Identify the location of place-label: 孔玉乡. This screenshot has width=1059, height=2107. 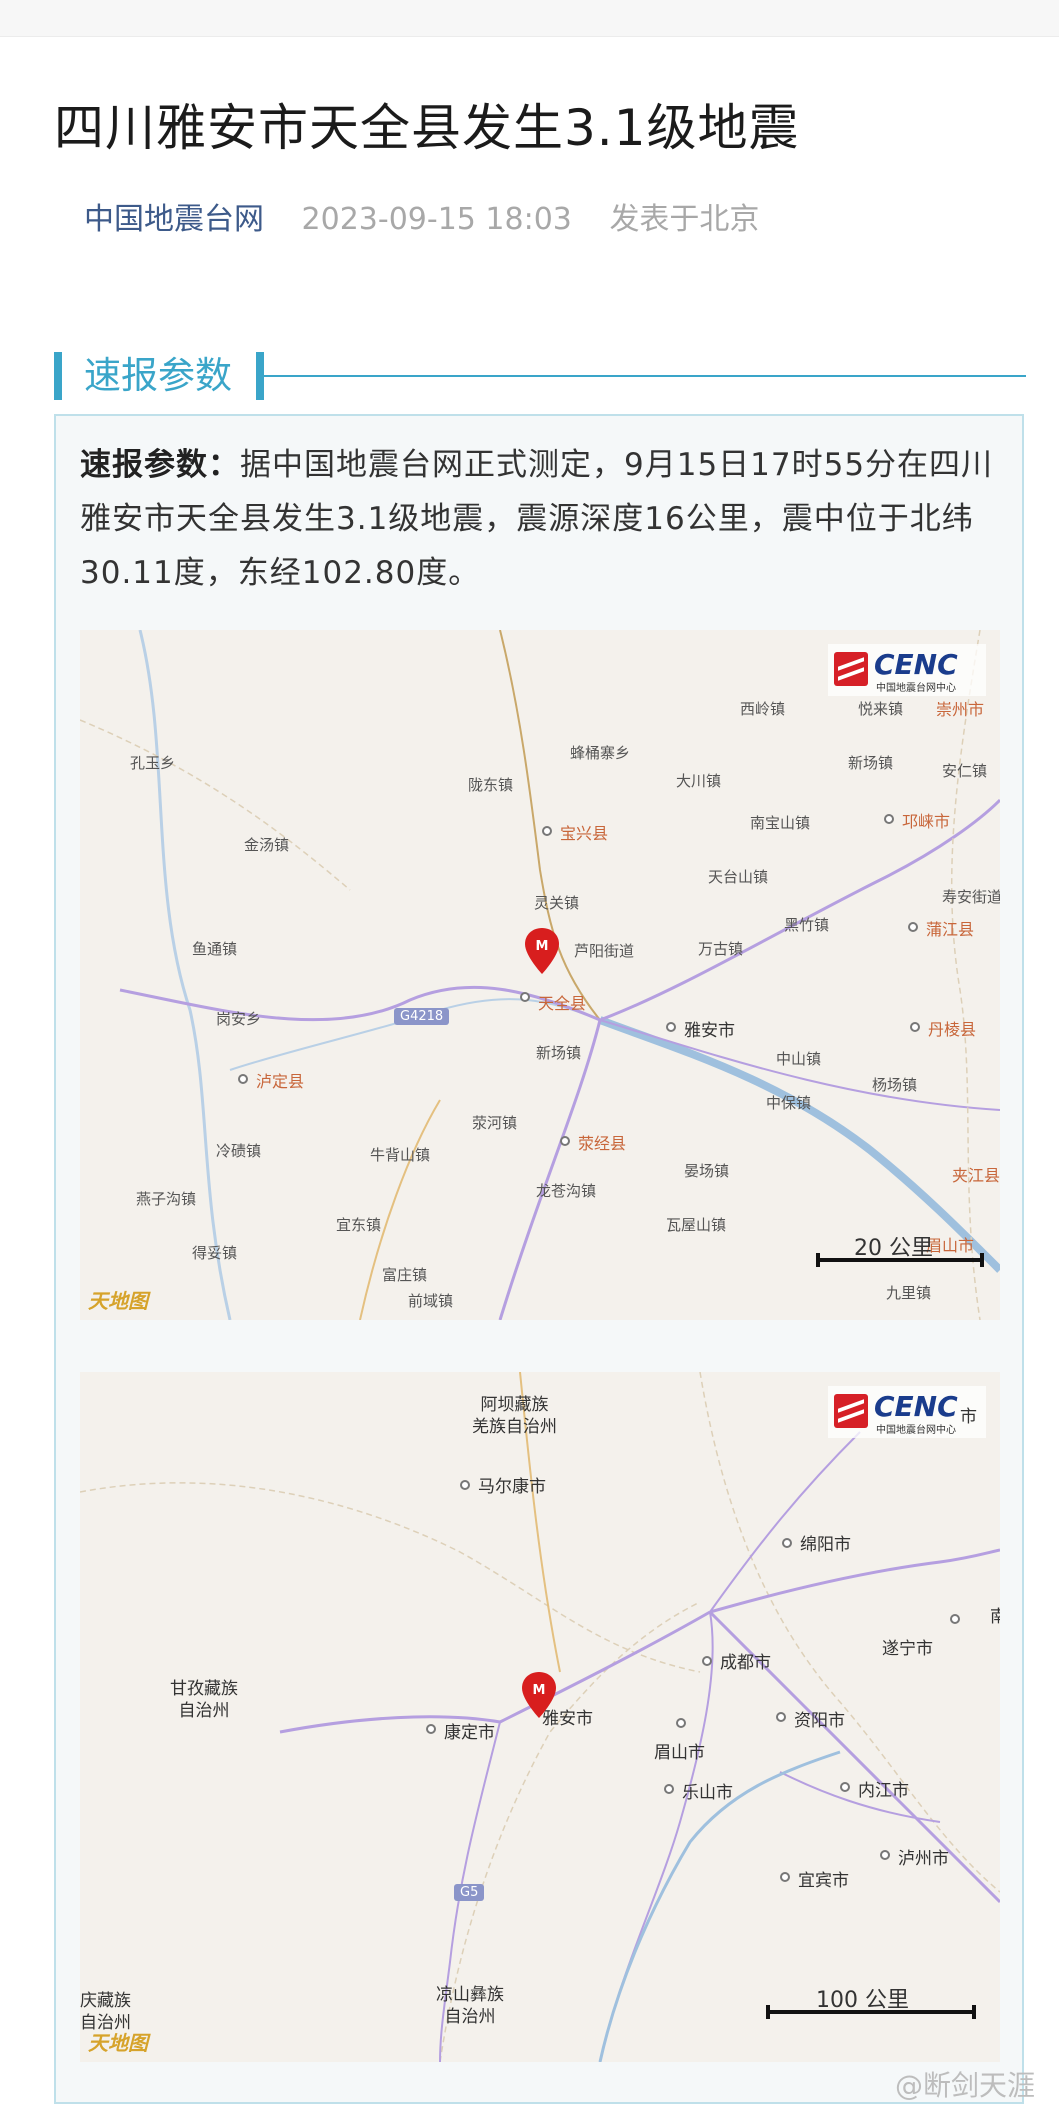
(153, 763).